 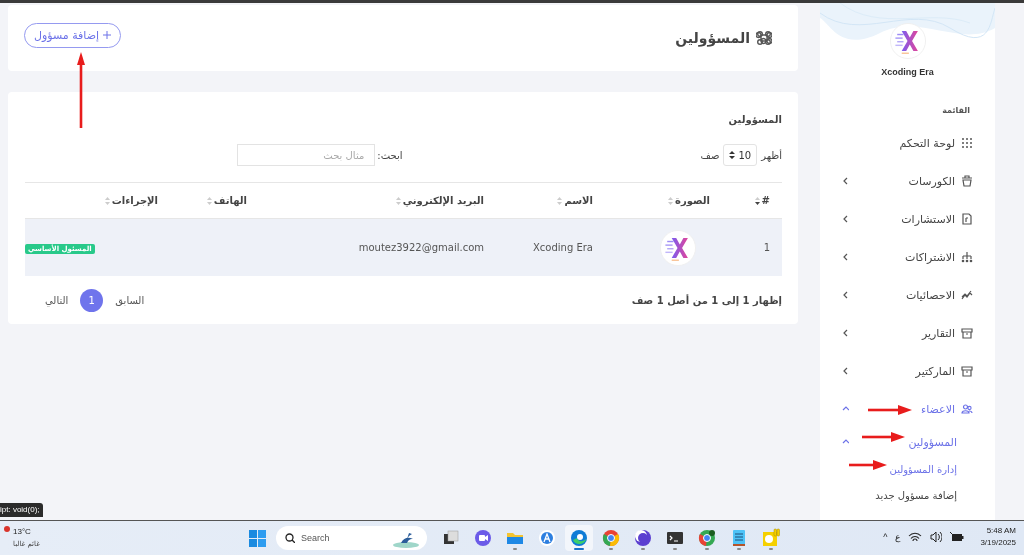 What do you see at coordinates (907, 469) in the screenshot?
I see `submenu-item: إدارة المسؤولين` at bounding box center [907, 469].